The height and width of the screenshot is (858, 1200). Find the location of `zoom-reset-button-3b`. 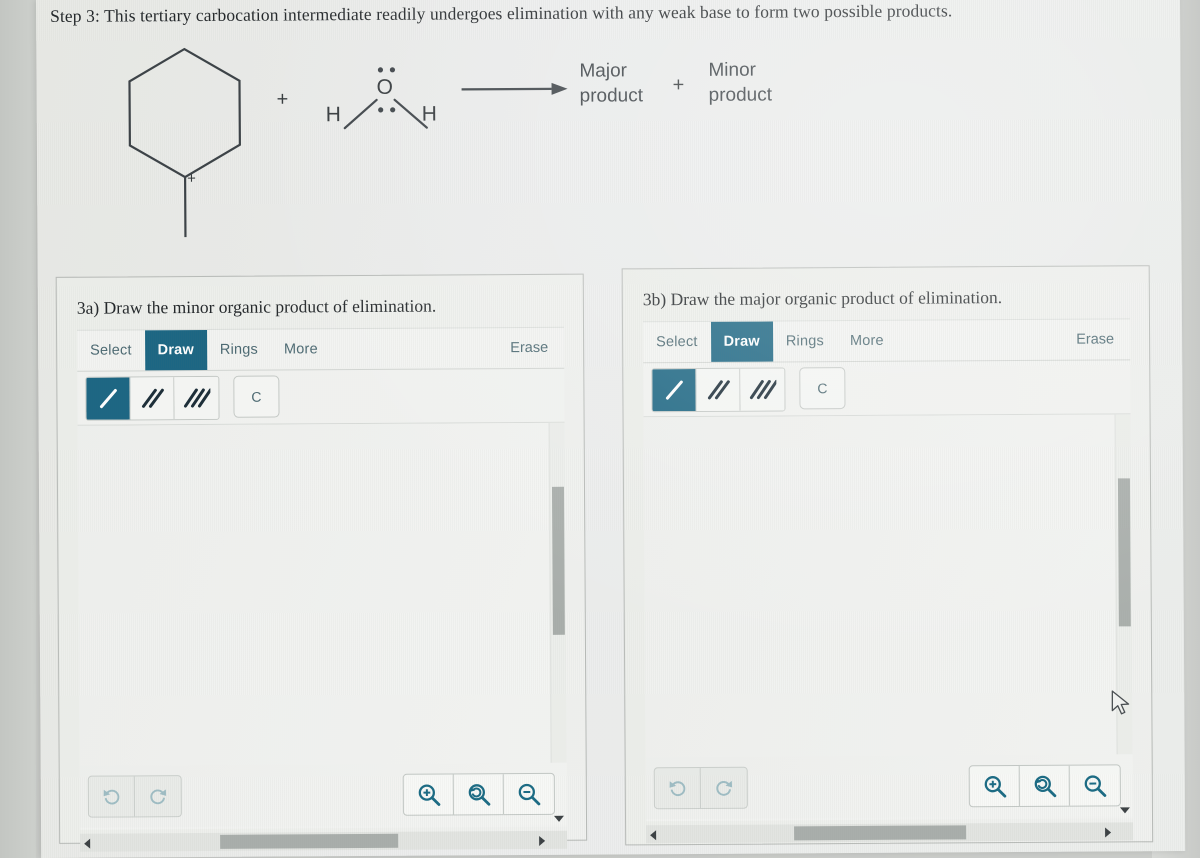

zoom-reset-button-3b is located at coordinates (1044, 786).